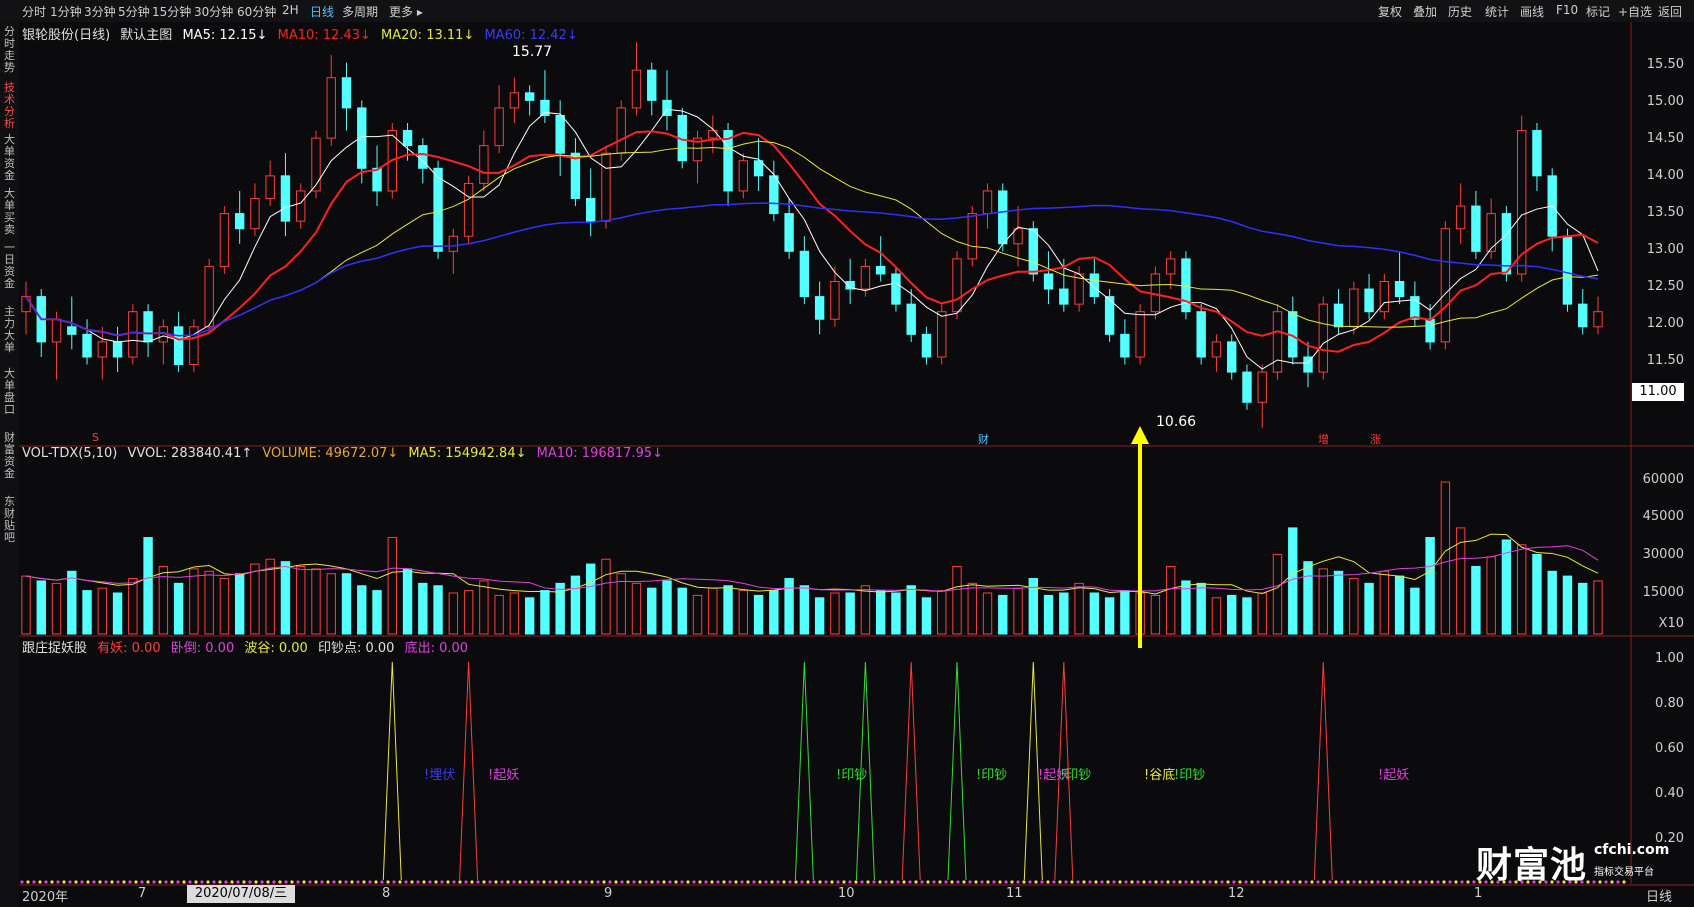  I want to click on main-template: 默认主图, so click(146, 35).